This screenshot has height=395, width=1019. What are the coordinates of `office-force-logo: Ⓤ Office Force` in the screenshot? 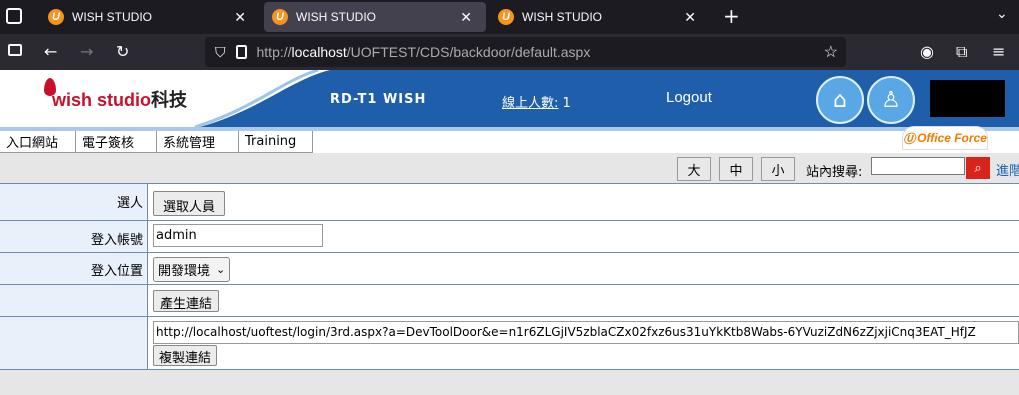 It's located at (945, 138).